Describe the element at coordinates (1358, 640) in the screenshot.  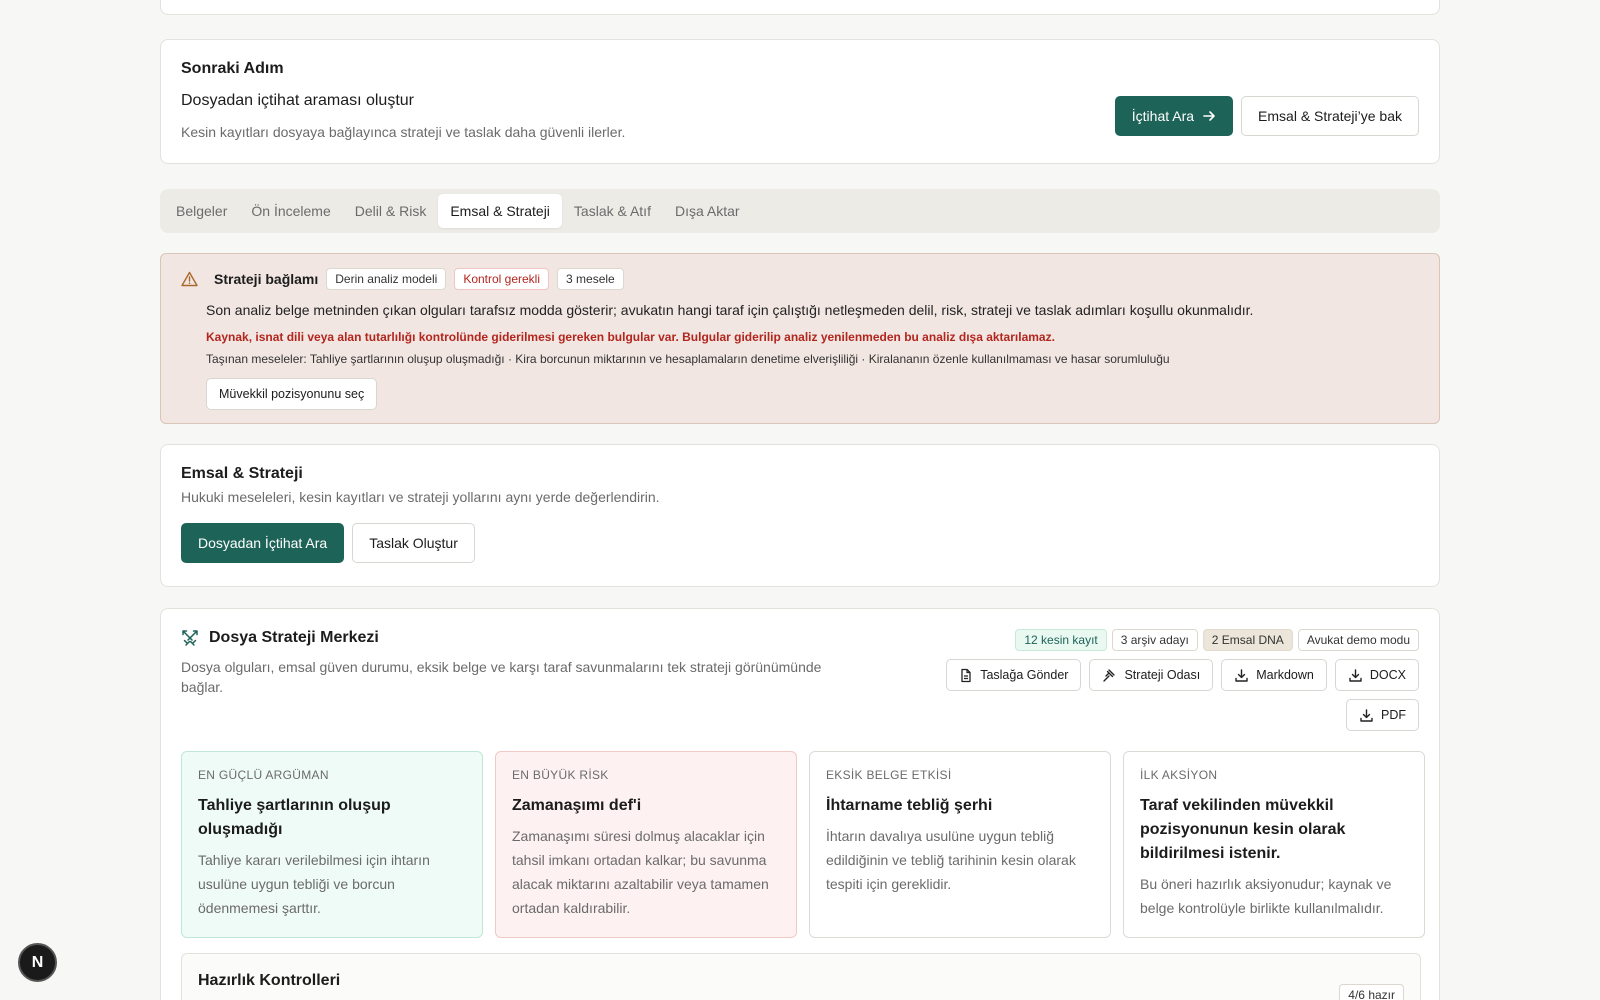
I see `badge-demo-mode: Avukat demo modu` at that location.